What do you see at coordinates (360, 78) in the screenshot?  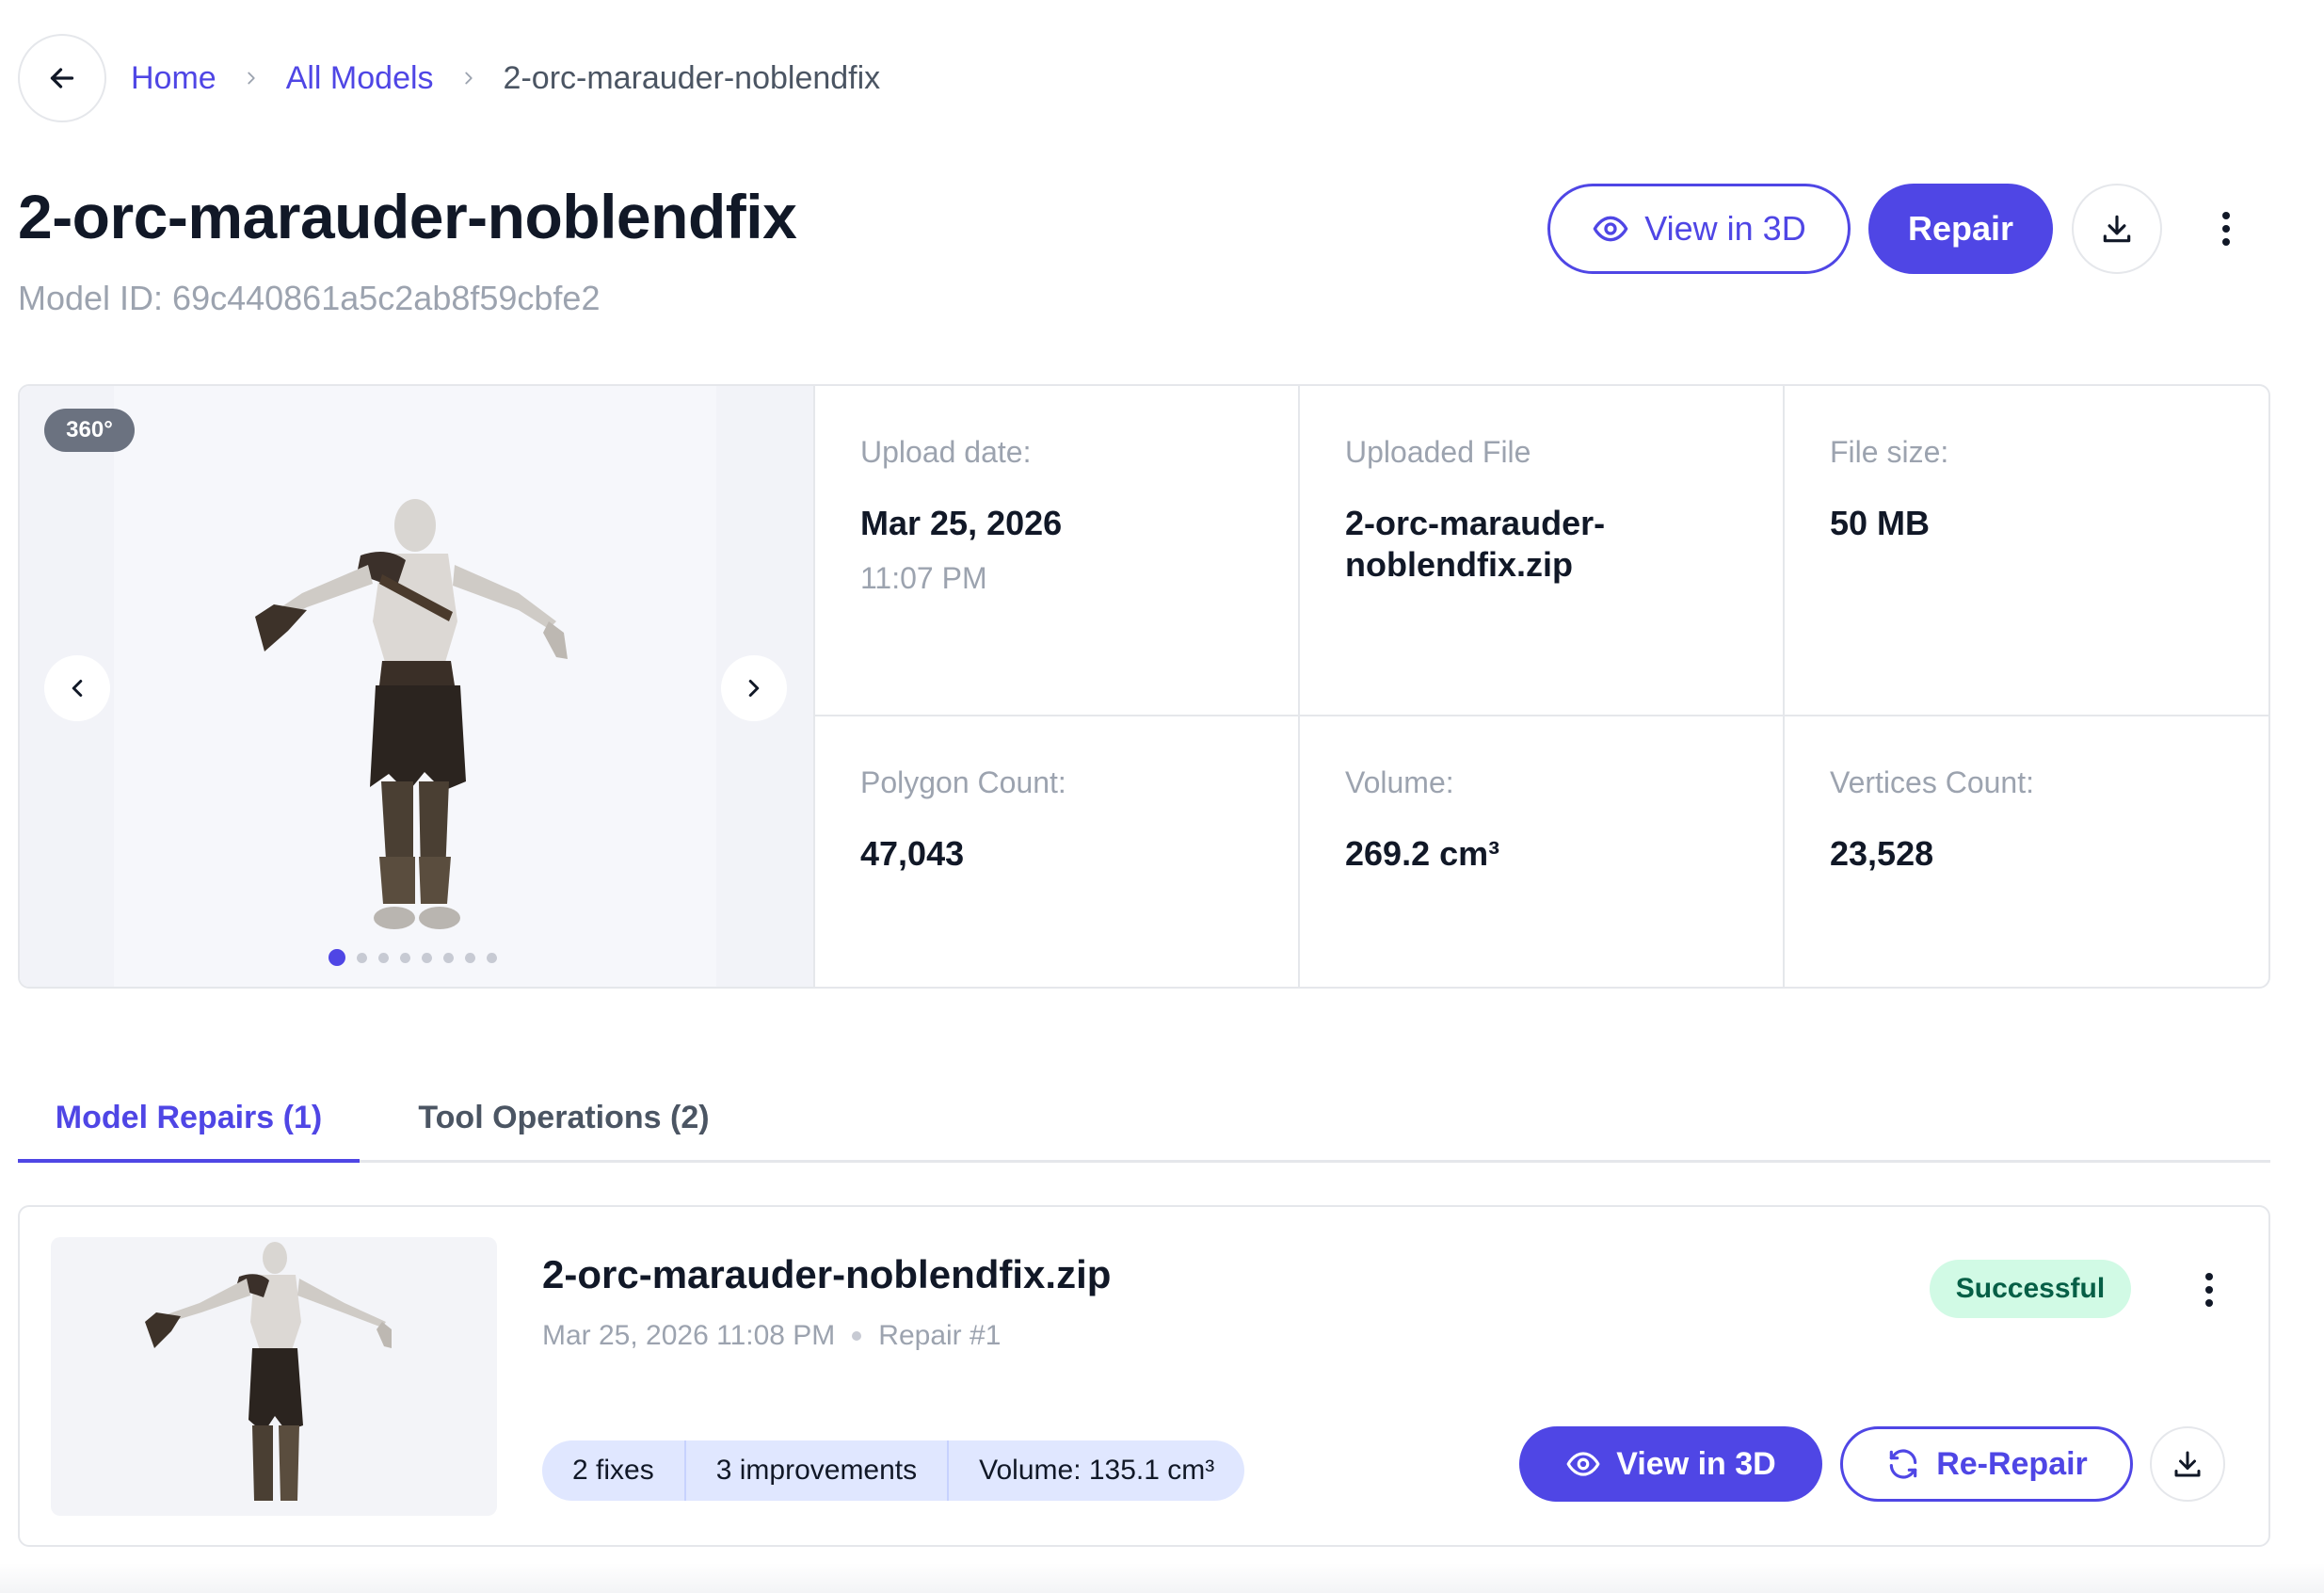 I see `breadcrumb-all-models-link: All Models` at bounding box center [360, 78].